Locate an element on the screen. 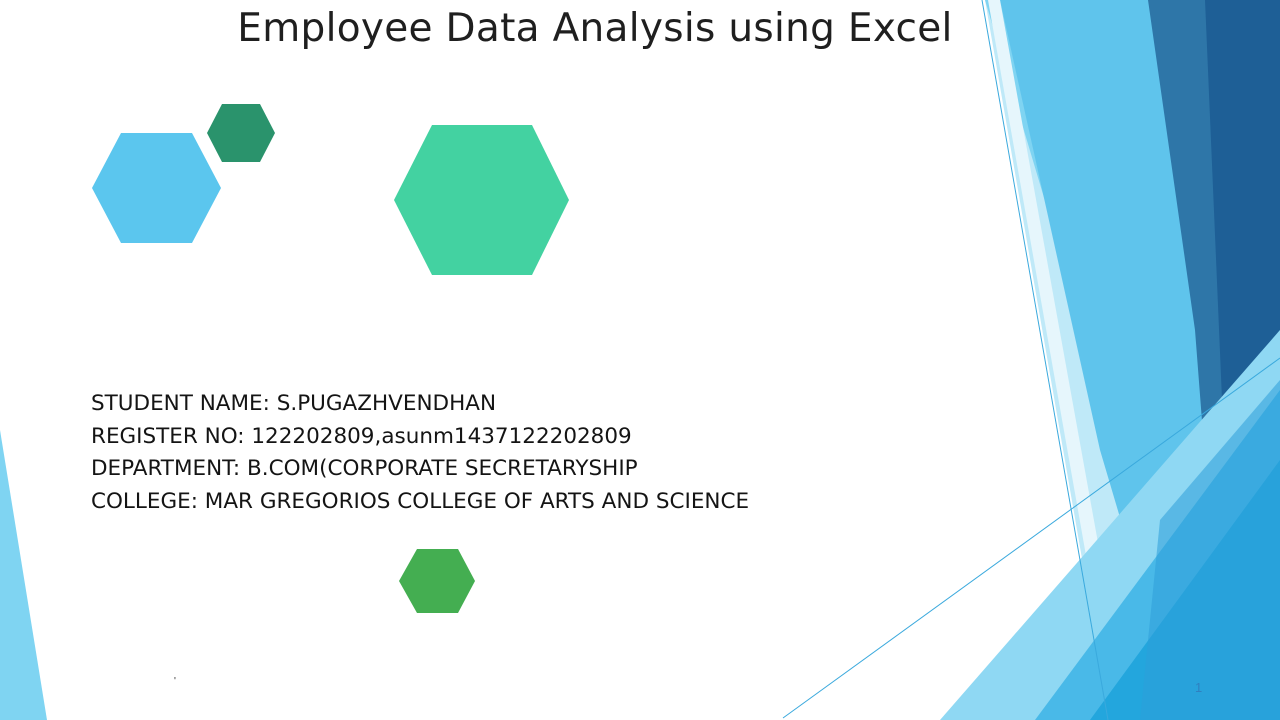  hexagon-light-blue is located at coordinates (156, 188).